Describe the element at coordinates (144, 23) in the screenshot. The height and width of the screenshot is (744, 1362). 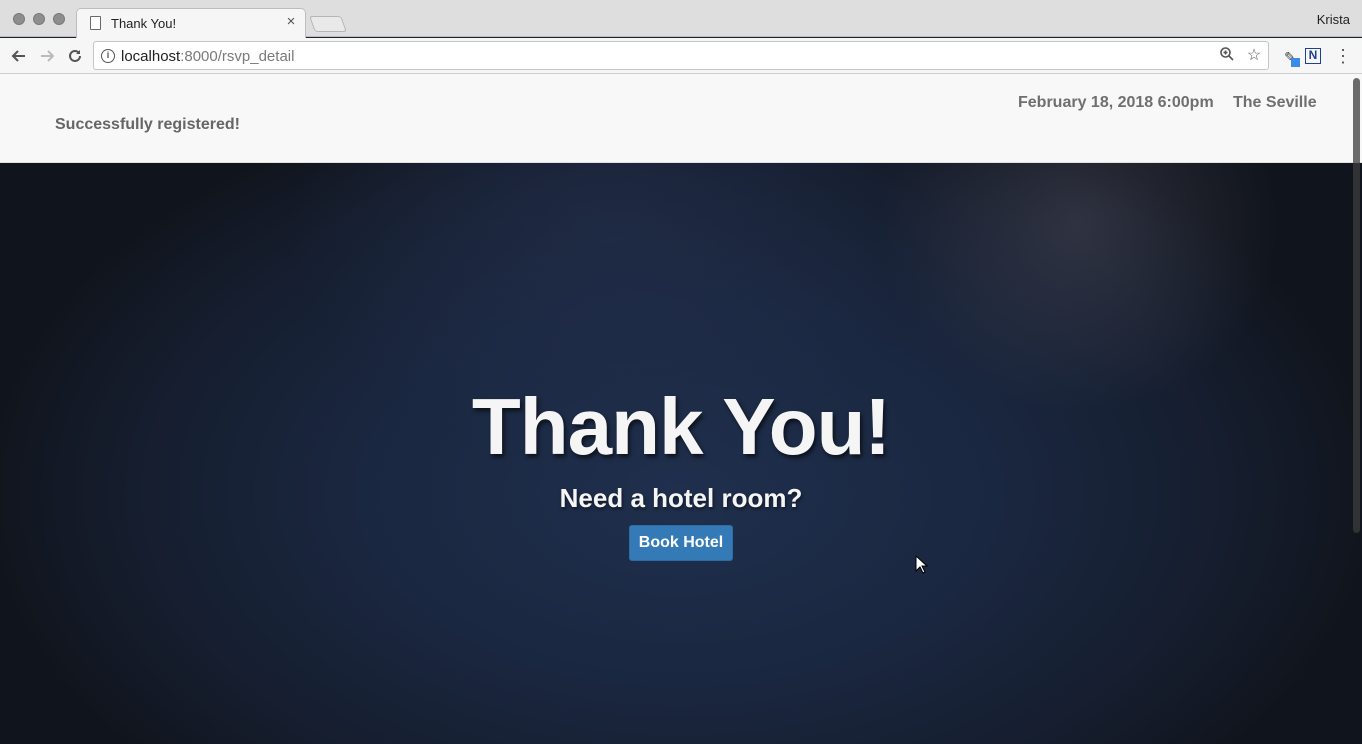
I see `tab-title: Thank You!` at that location.